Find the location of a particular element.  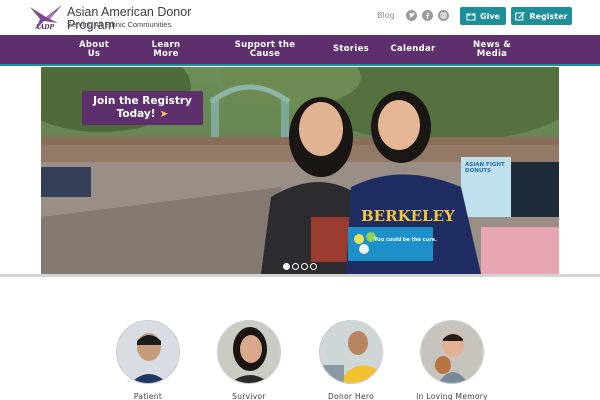

hero-banner-text: ASIAN FIGHT DONUTS is located at coordinates (485, 168).